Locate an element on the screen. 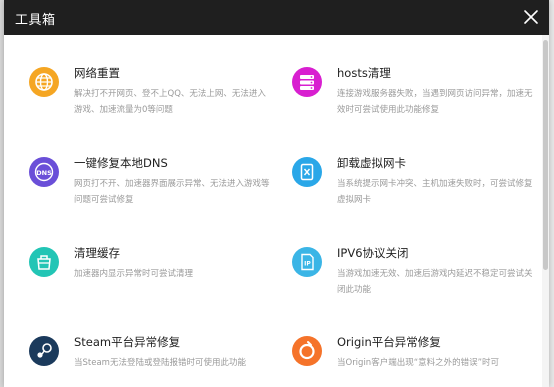  tool-description: 连接游戏服务器失败，当遇到网页访问异常，加速无效时可尝试使用此功能修复 is located at coordinates (435, 102).